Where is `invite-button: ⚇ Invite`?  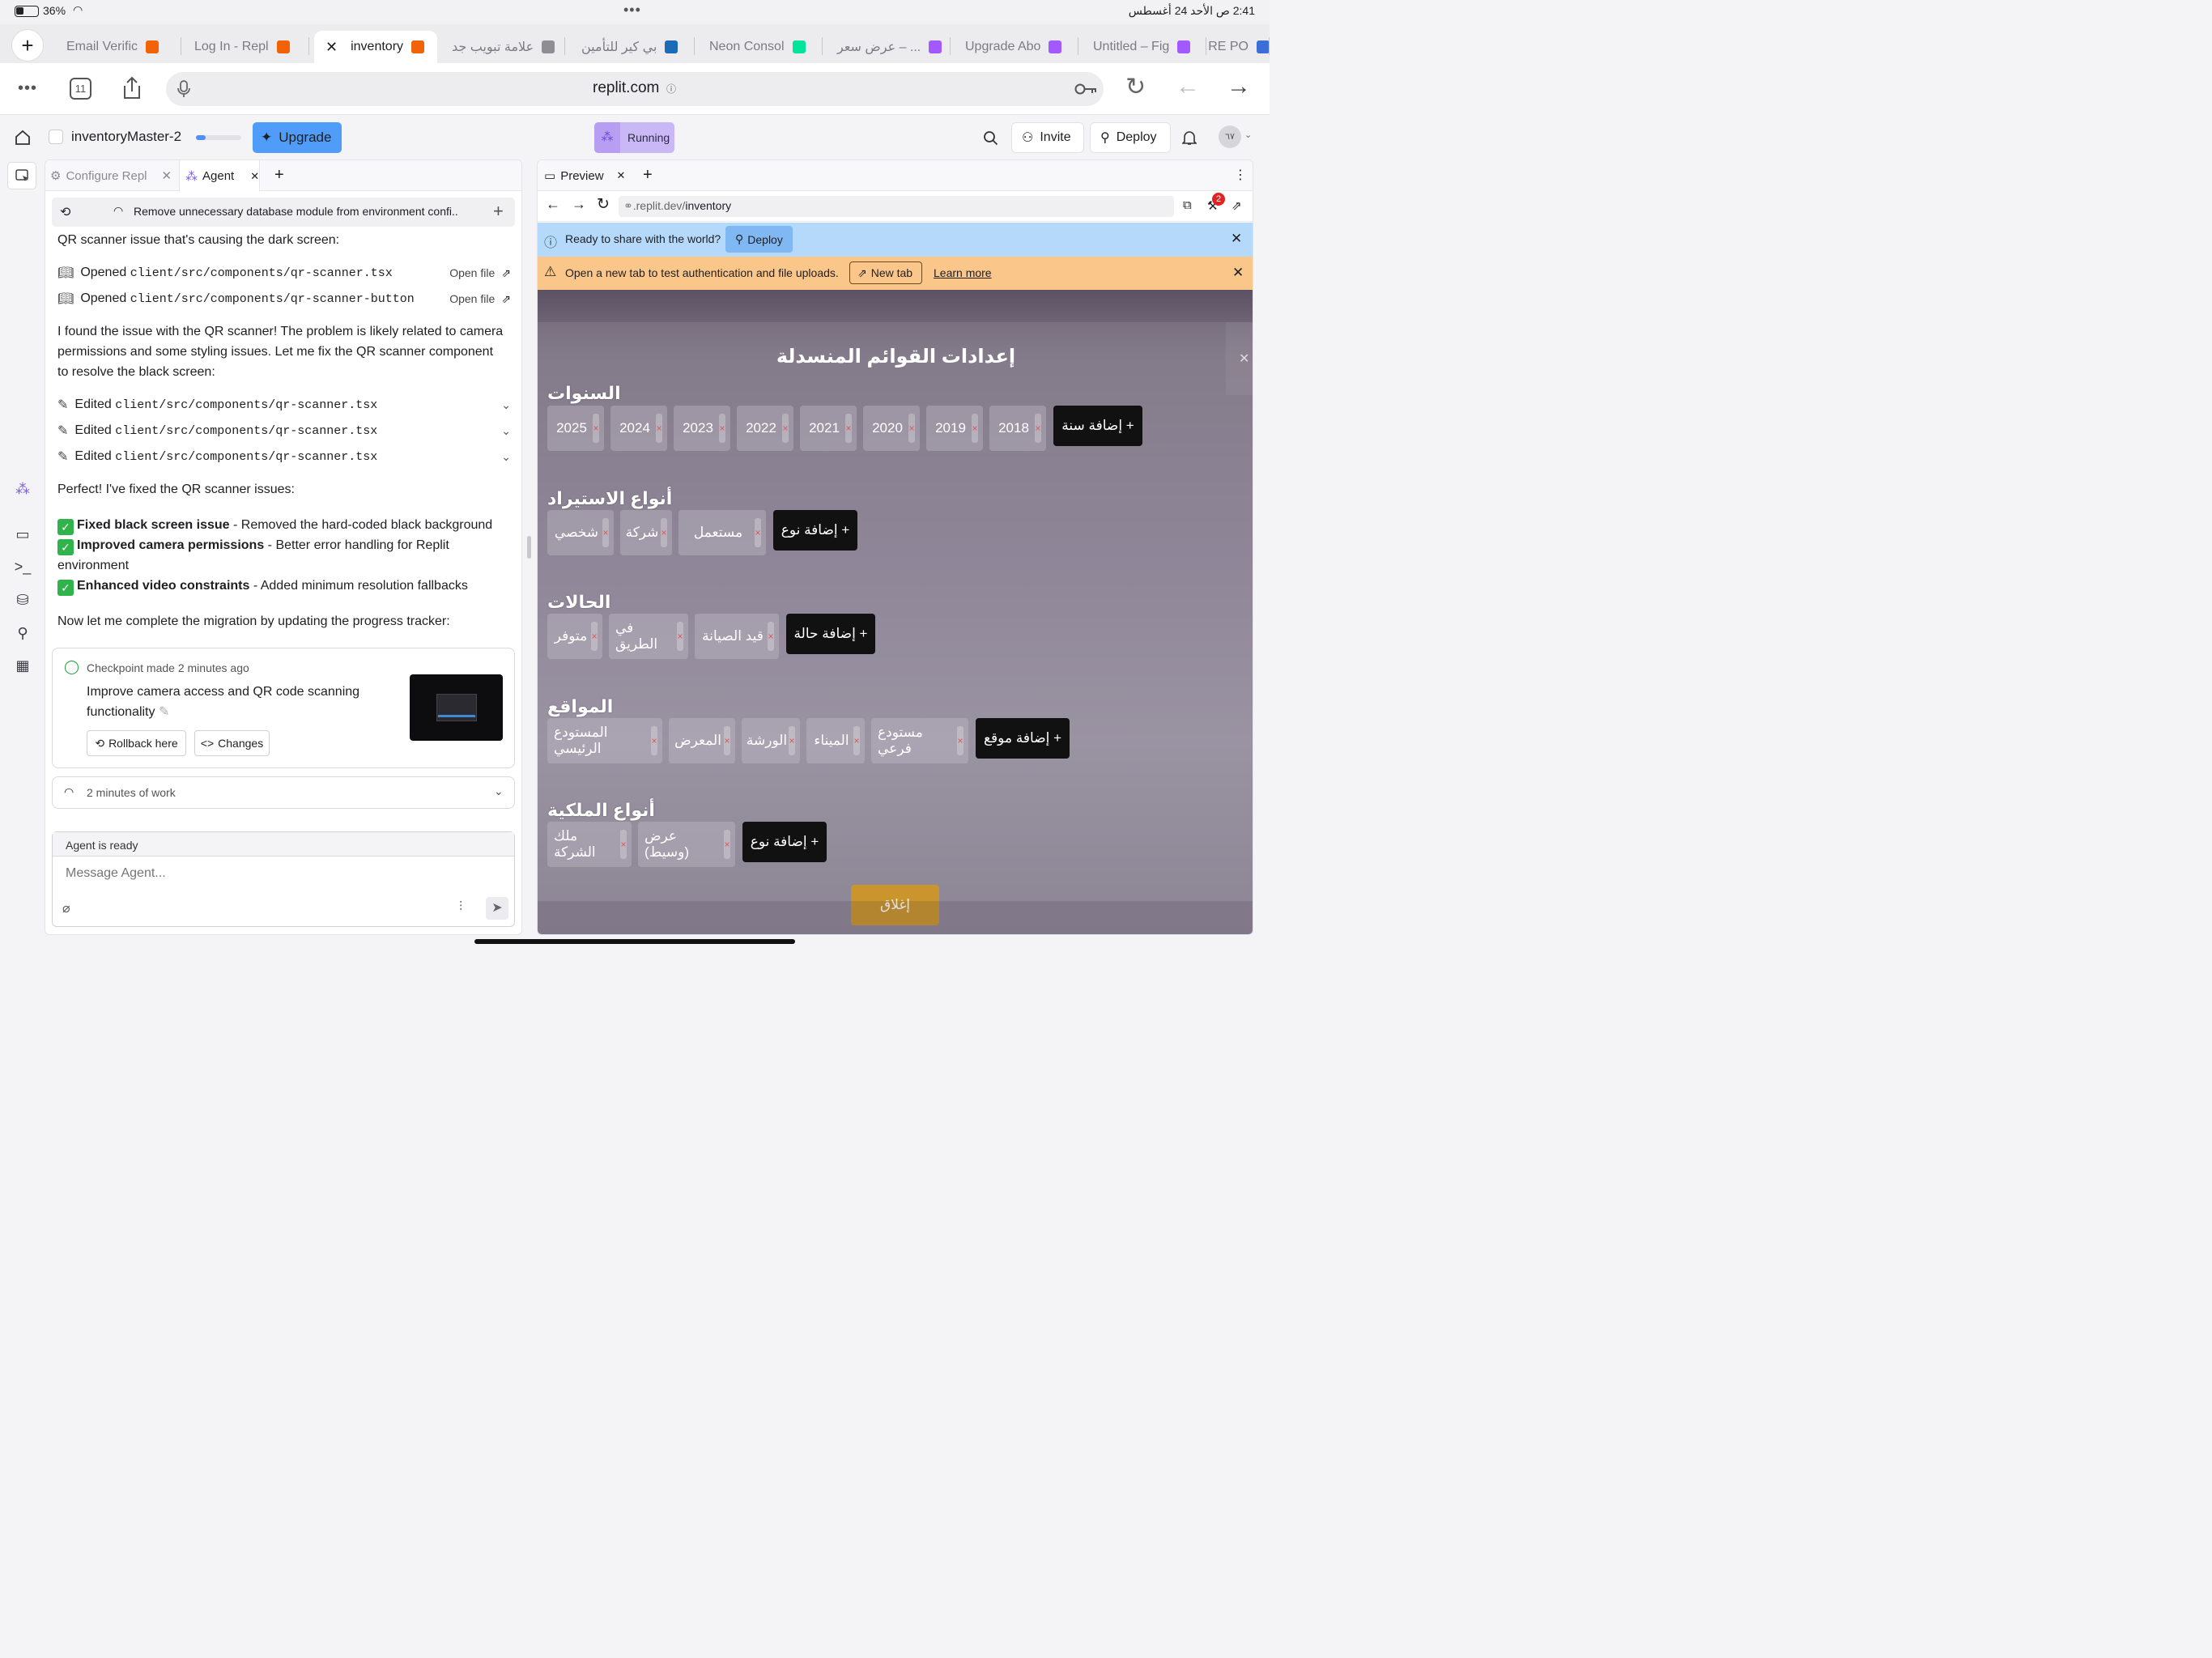 invite-button: ⚇ Invite is located at coordinates (1047, 137).